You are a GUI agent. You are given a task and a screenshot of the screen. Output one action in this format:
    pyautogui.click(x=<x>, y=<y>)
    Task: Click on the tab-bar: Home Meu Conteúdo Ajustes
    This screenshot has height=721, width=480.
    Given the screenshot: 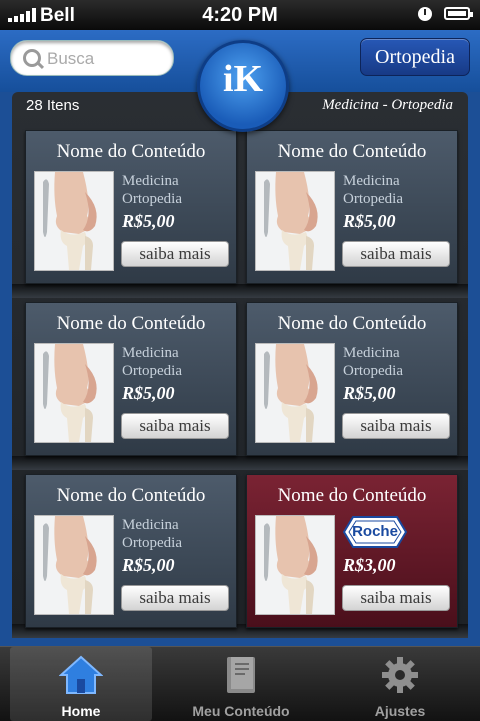 What is the action you would take?
    pyautogui.click(x=240, y=683)
    